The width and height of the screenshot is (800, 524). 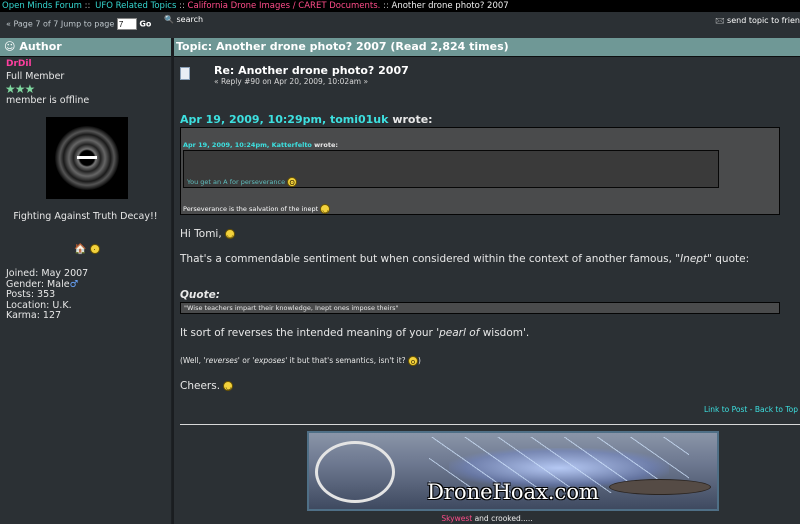 I want to click on author-username: DrDil, so click(x=19, y=64).